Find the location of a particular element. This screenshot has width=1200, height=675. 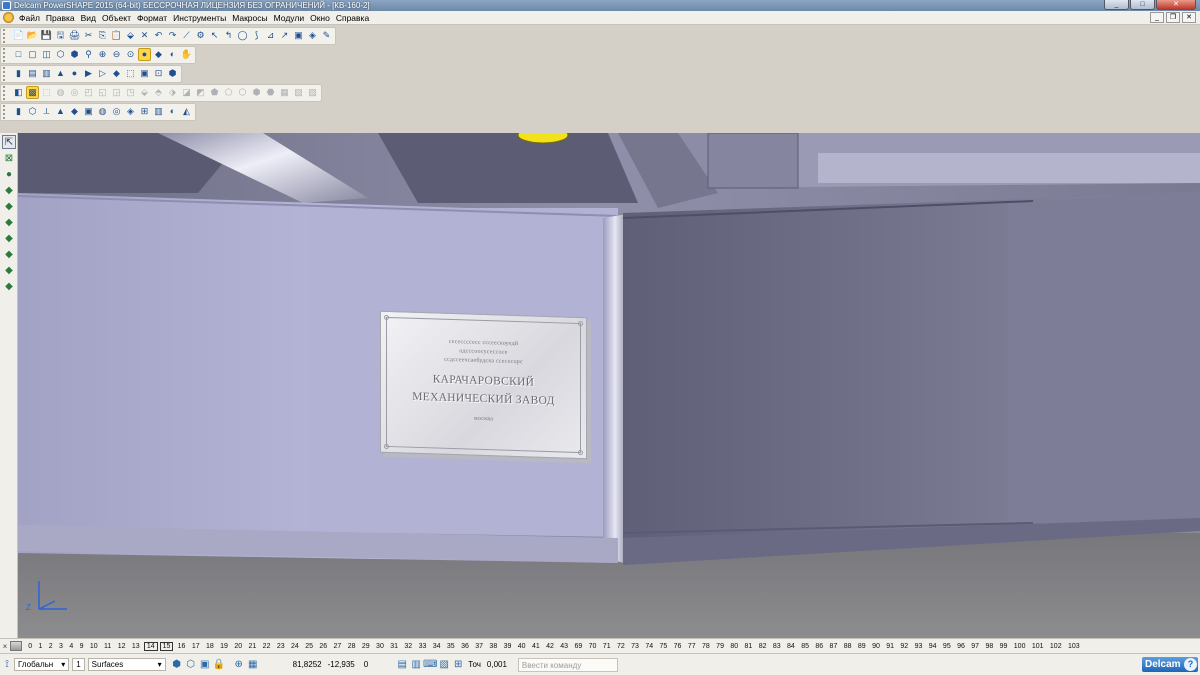

level-button-102: 102 is located at coordinates (1056, 646).